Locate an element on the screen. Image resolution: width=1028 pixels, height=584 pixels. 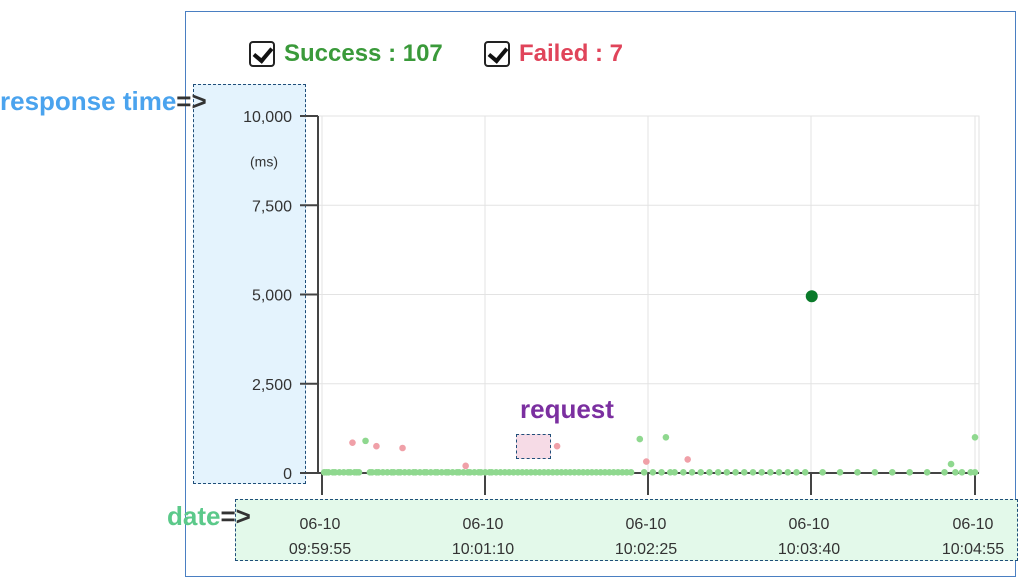
y-tick-label: 10,000 is located at coordinates (267, 117).